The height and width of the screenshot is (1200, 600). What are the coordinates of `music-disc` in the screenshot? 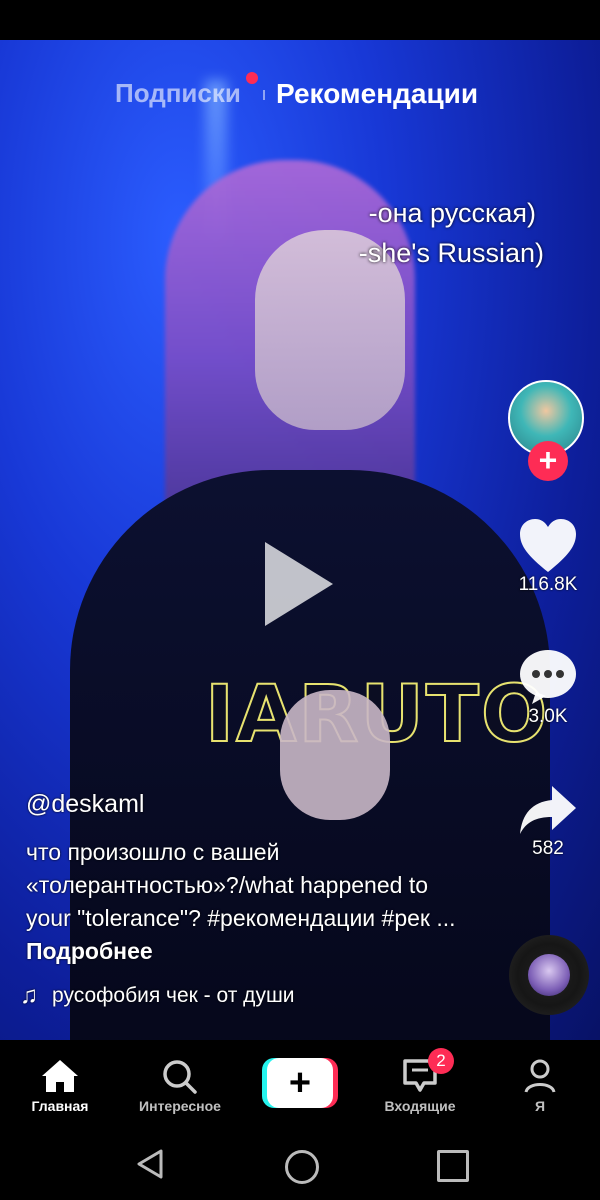 It's located at (549, 975).